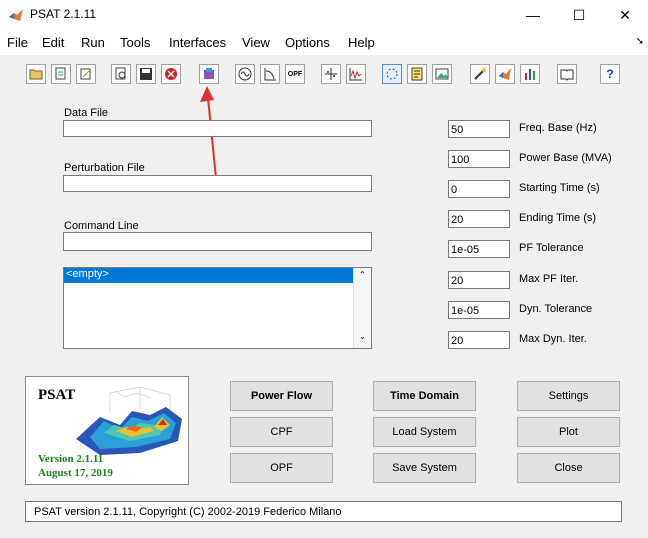  I want to click on chevron-down-icon: ➘, so click(640, 41).